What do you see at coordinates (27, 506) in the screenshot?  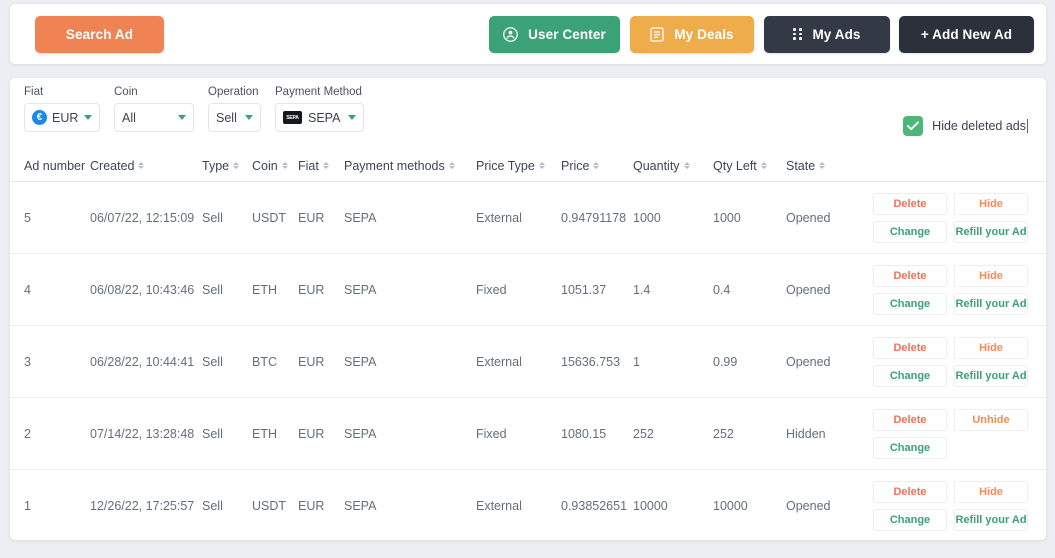 I see `cell-ad-number: 1` at bounding box center [27, 506].